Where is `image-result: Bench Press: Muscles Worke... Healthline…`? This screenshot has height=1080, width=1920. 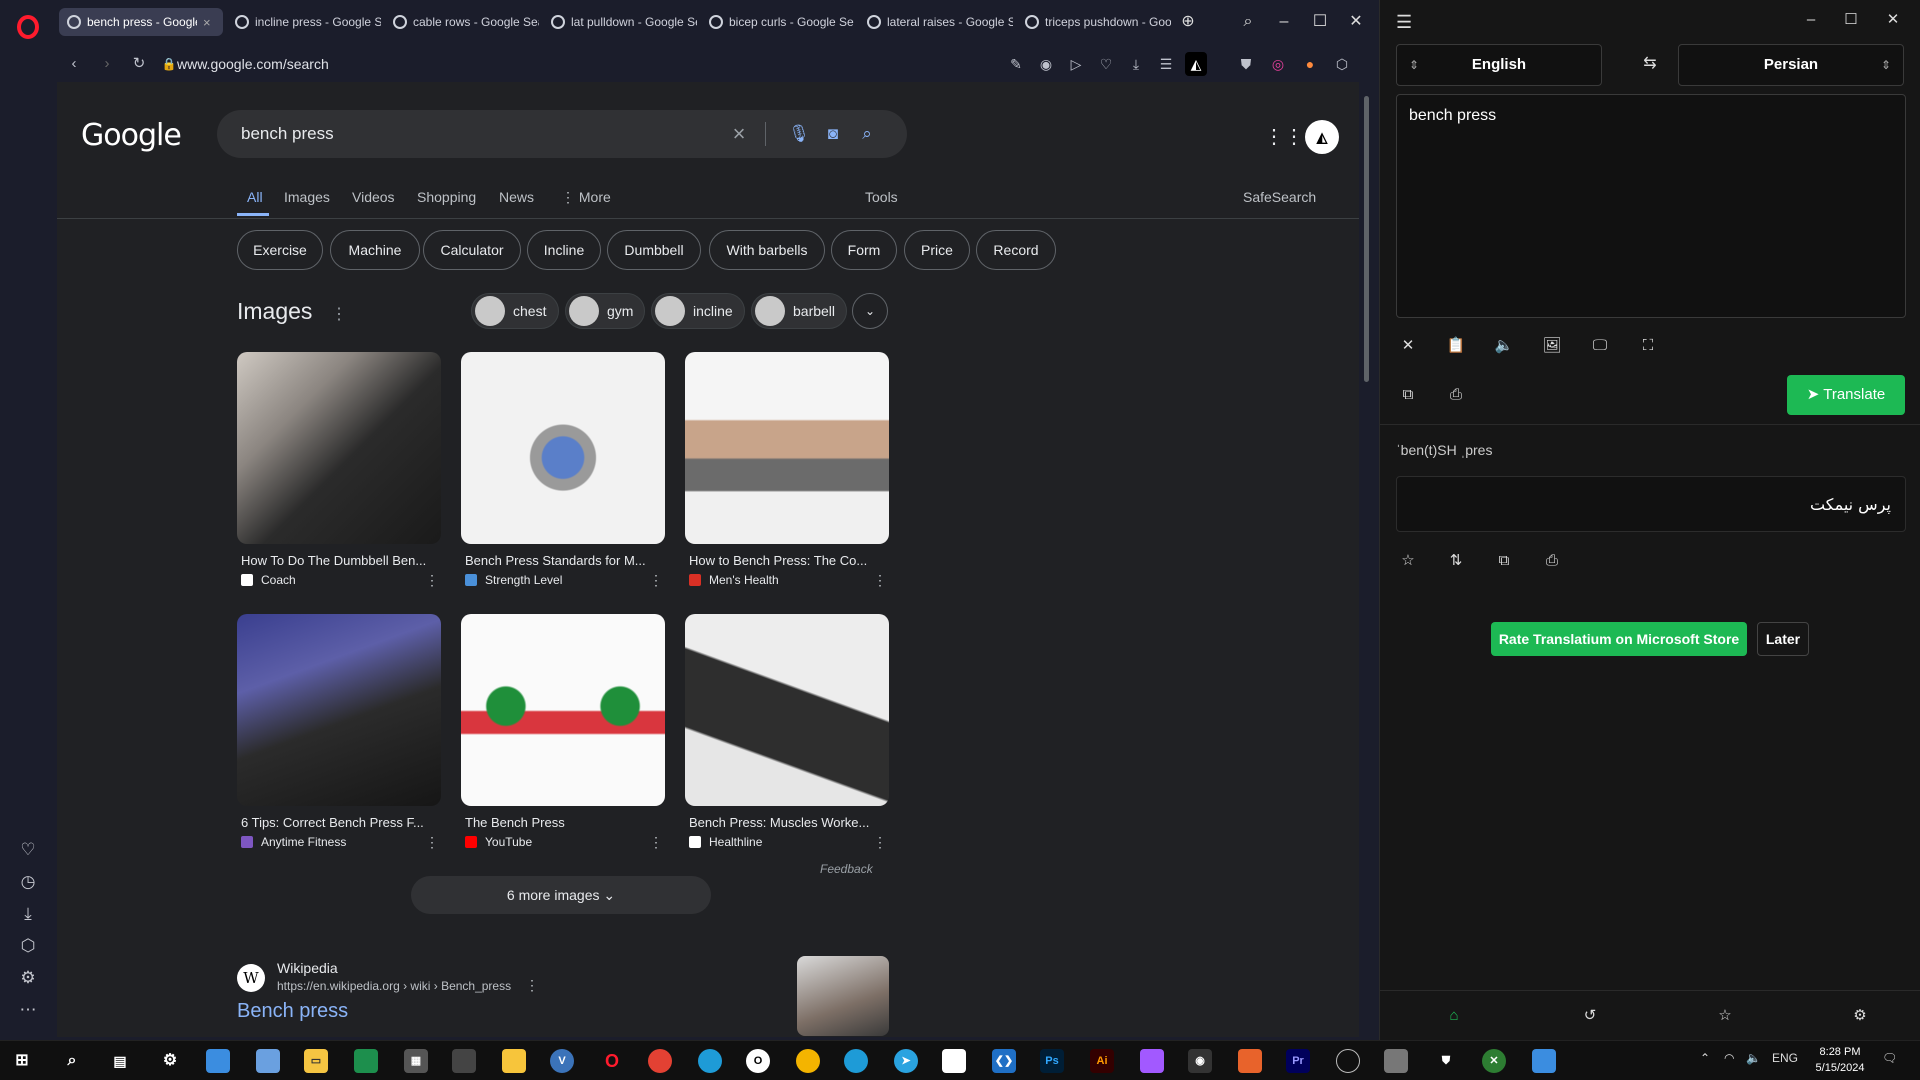 image-result: Bench Press: Muscles Worke... Healthline… is located at coordinates (787, 732).